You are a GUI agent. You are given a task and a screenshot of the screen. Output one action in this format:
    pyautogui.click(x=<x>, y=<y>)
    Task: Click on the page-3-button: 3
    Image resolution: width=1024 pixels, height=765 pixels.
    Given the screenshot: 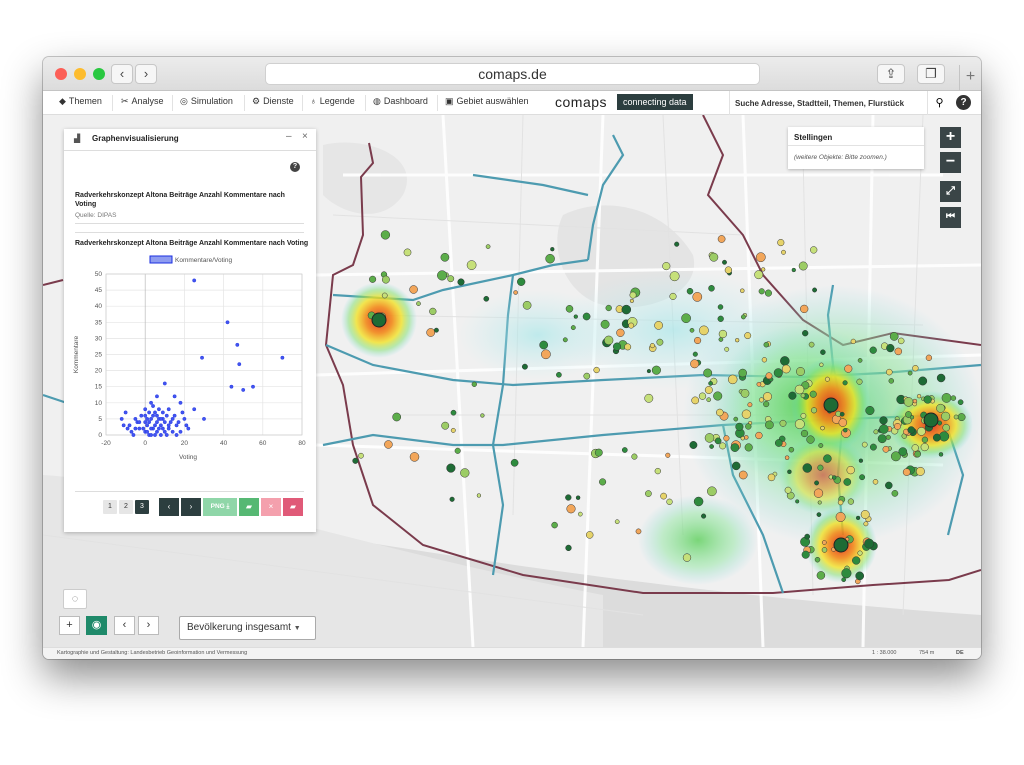 What is the action you would take?
    pyautogui.click(x=142, y=507)
    